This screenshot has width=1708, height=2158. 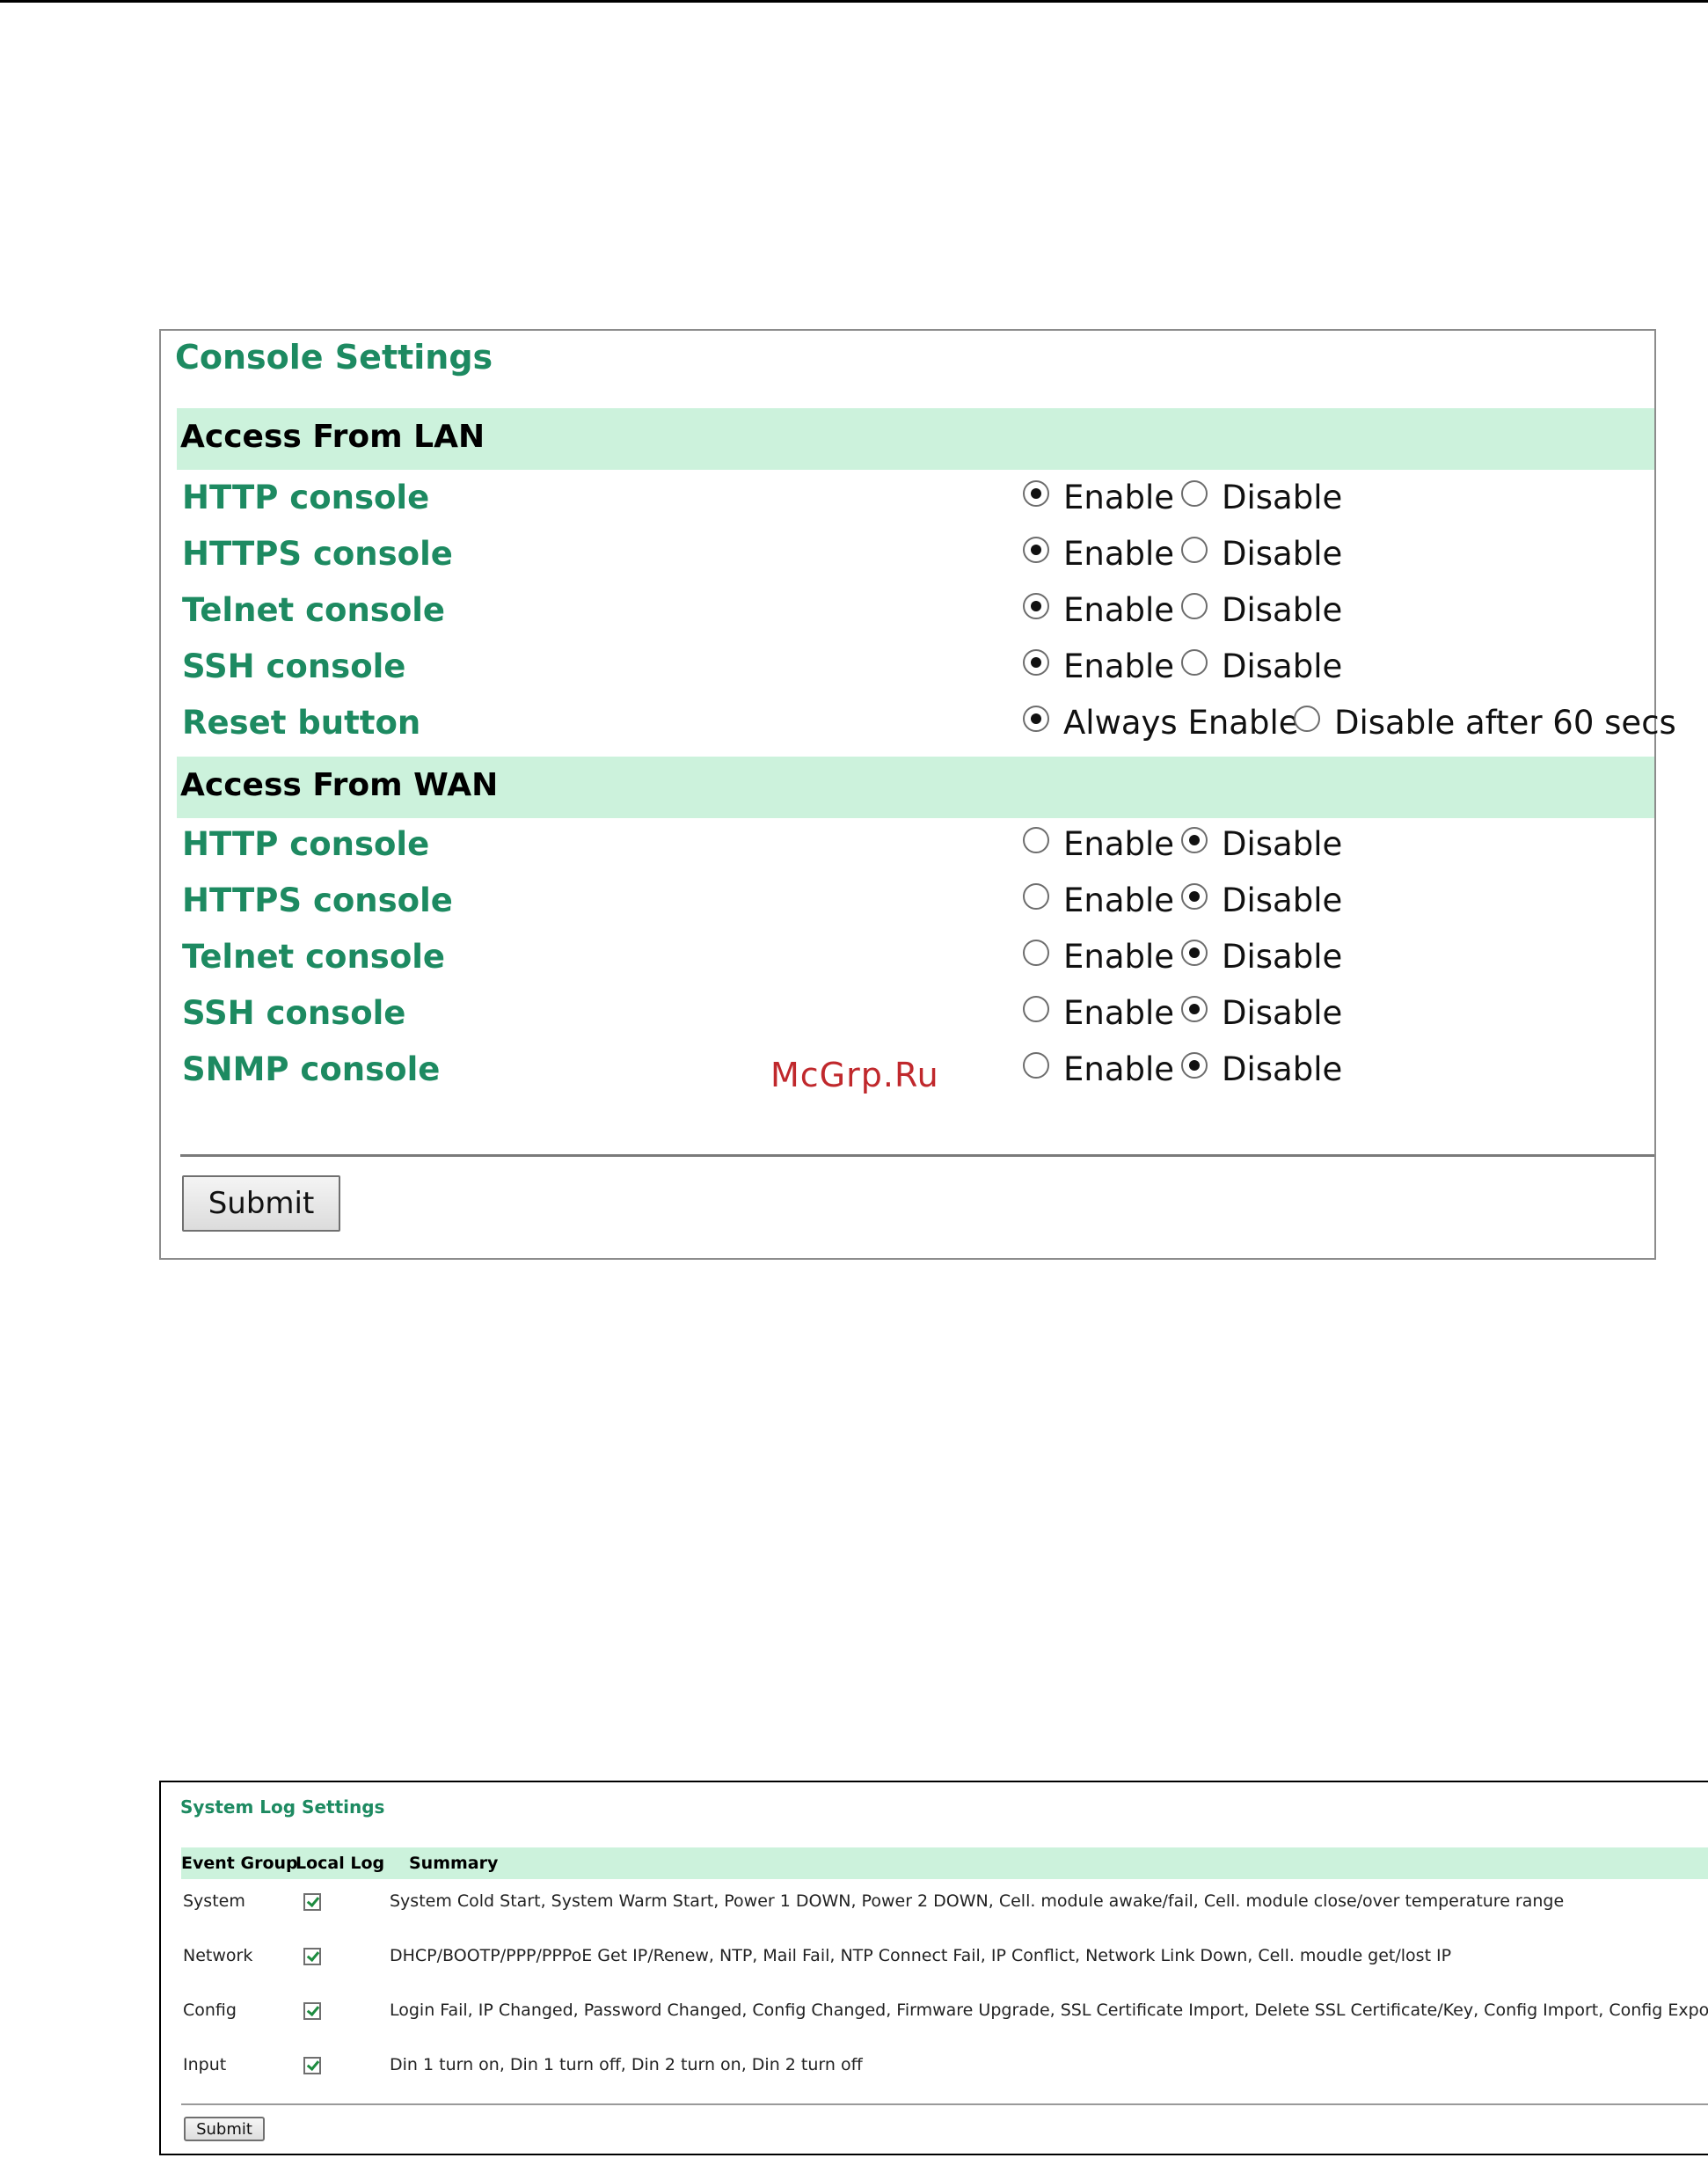 What do you see at coordinates (218, 1955) in the screenshot?
I see `event-group-cell: Network` at bounding box center [218, 1955].